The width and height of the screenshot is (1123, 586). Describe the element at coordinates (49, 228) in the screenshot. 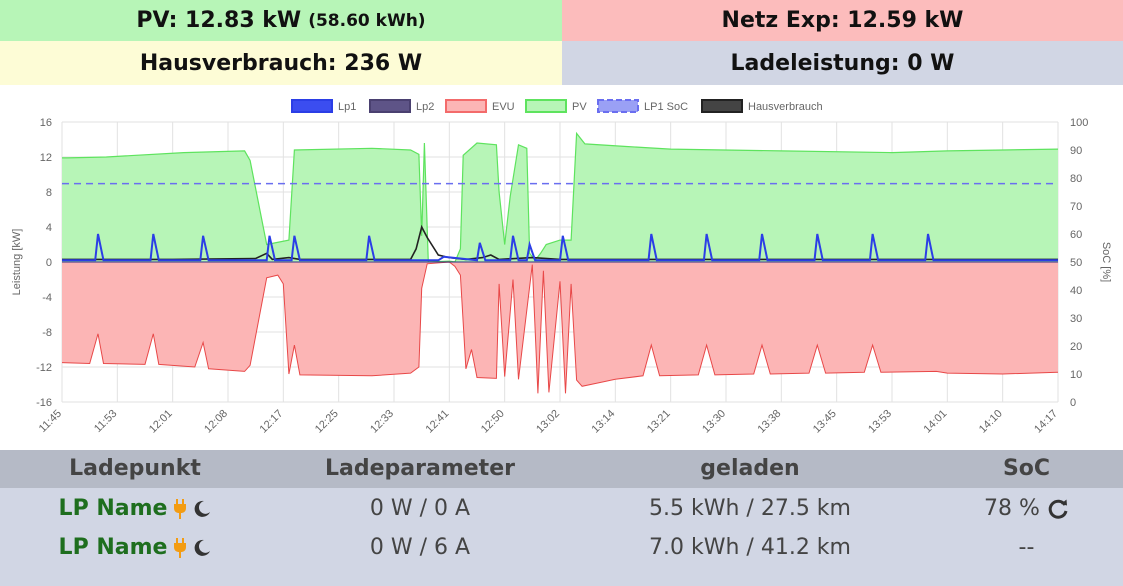

I see `y-tick-label: 4` at that location.